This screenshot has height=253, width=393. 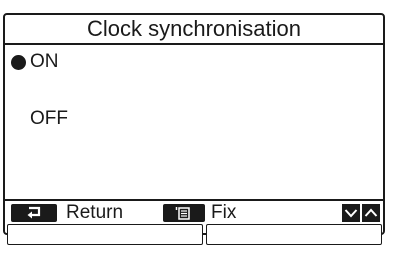 What do you see at coordinates (224, 212) in the screenshot?
I see `fix-label: Fix` at bounding box center [224, 212].